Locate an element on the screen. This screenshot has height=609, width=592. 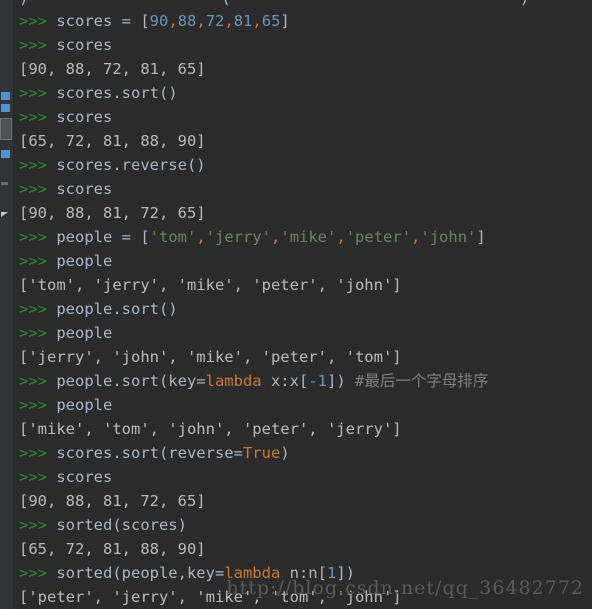
number-literal: 88 is located at coordinates (187, 21).